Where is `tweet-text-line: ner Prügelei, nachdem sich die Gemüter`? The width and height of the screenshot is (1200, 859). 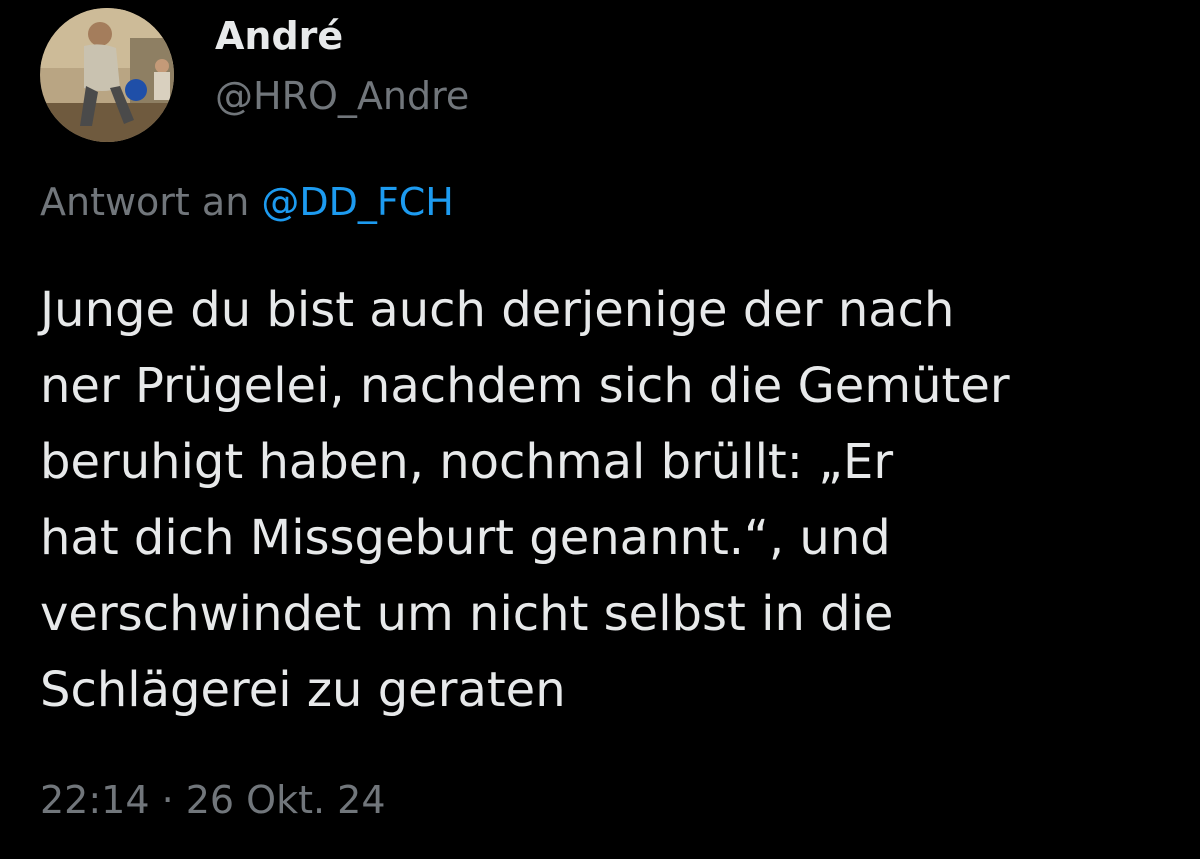 tweet-text-line: ner Prügelei, nachdem sich die Gemüter is located at coordinates (525, 386).